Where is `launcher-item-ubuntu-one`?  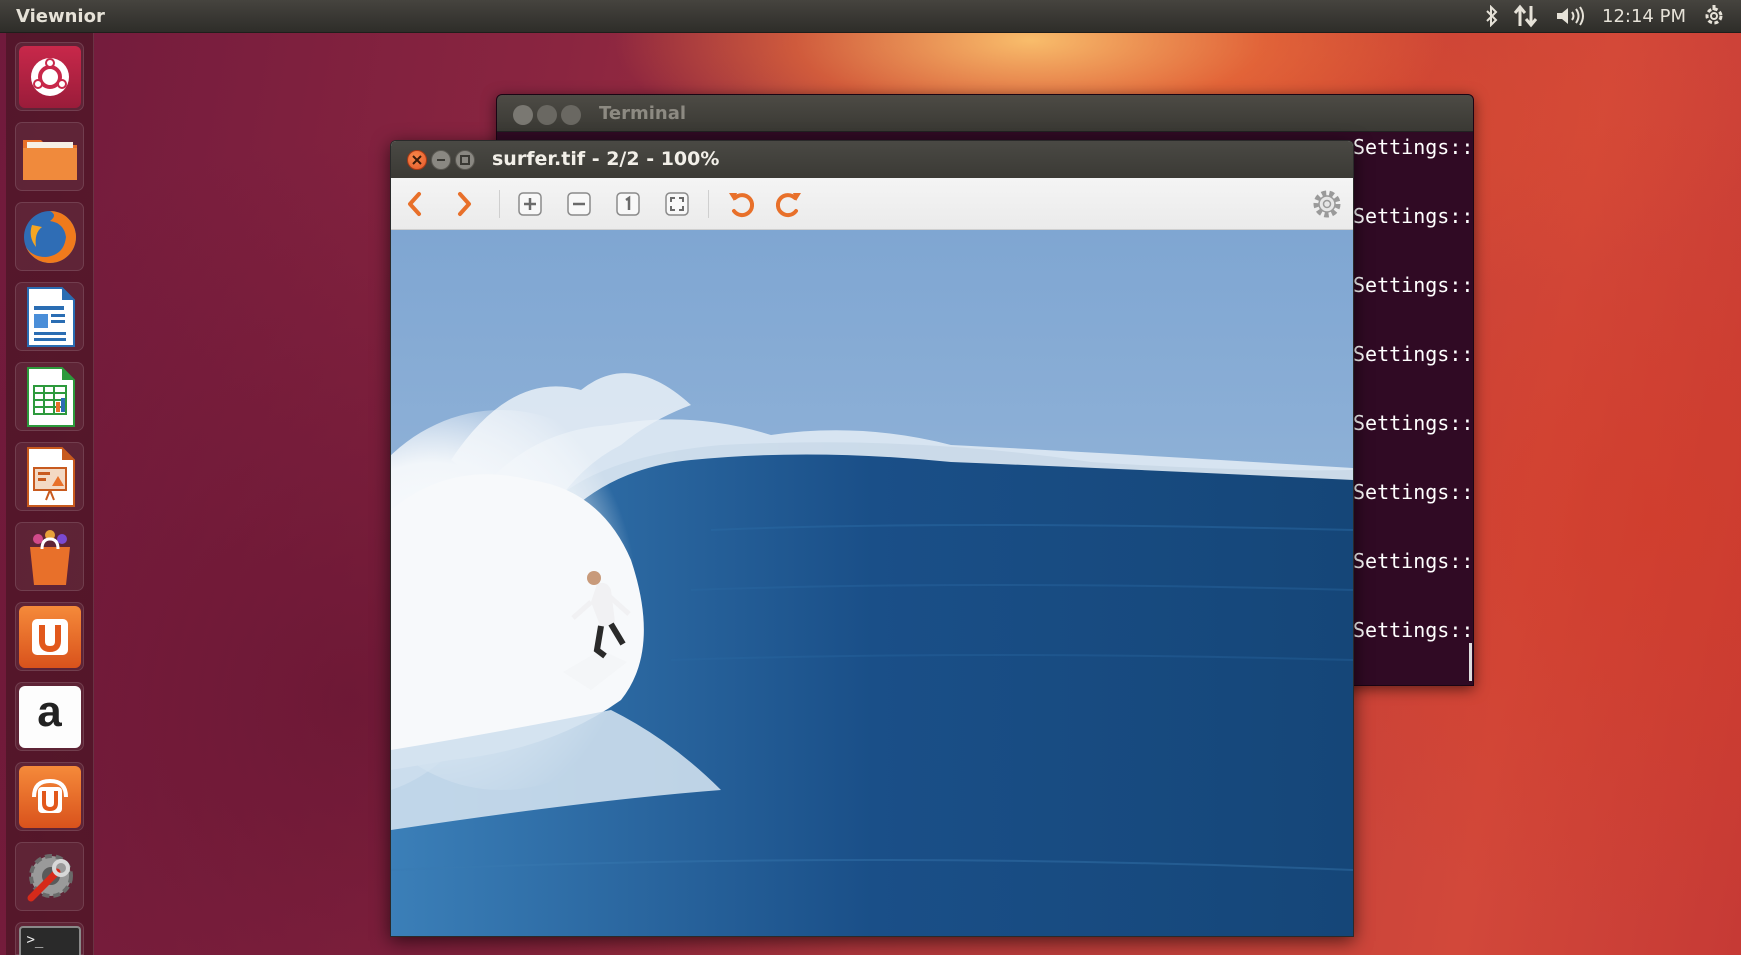 launcher-item-ubuntu-one is located at coordinates (49, 636).